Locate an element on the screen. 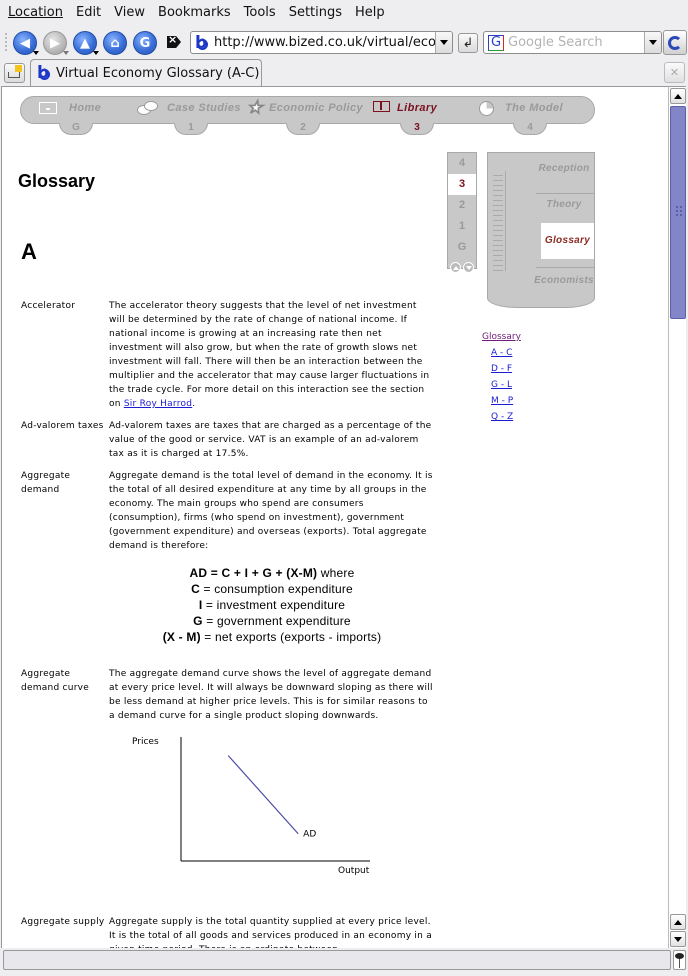 The image size is (688, 976). floor-tab-2: 2 is located at coordinates (303, 129).